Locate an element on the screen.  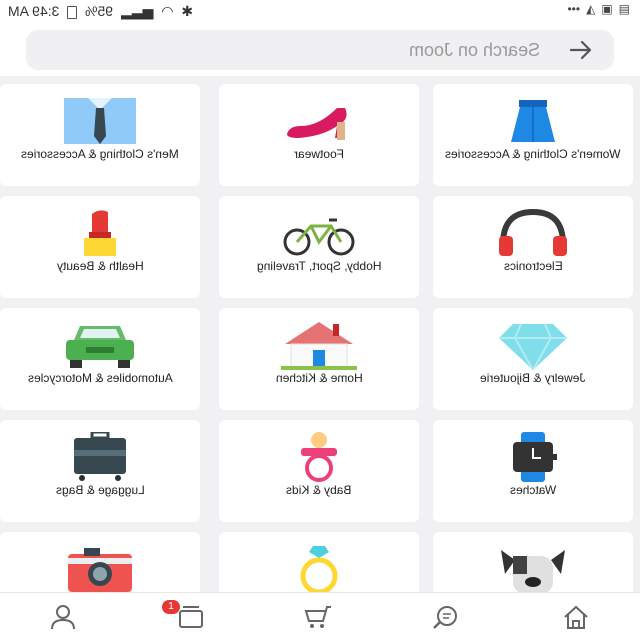
lipstick-icon is located at coordinates (100, 233).